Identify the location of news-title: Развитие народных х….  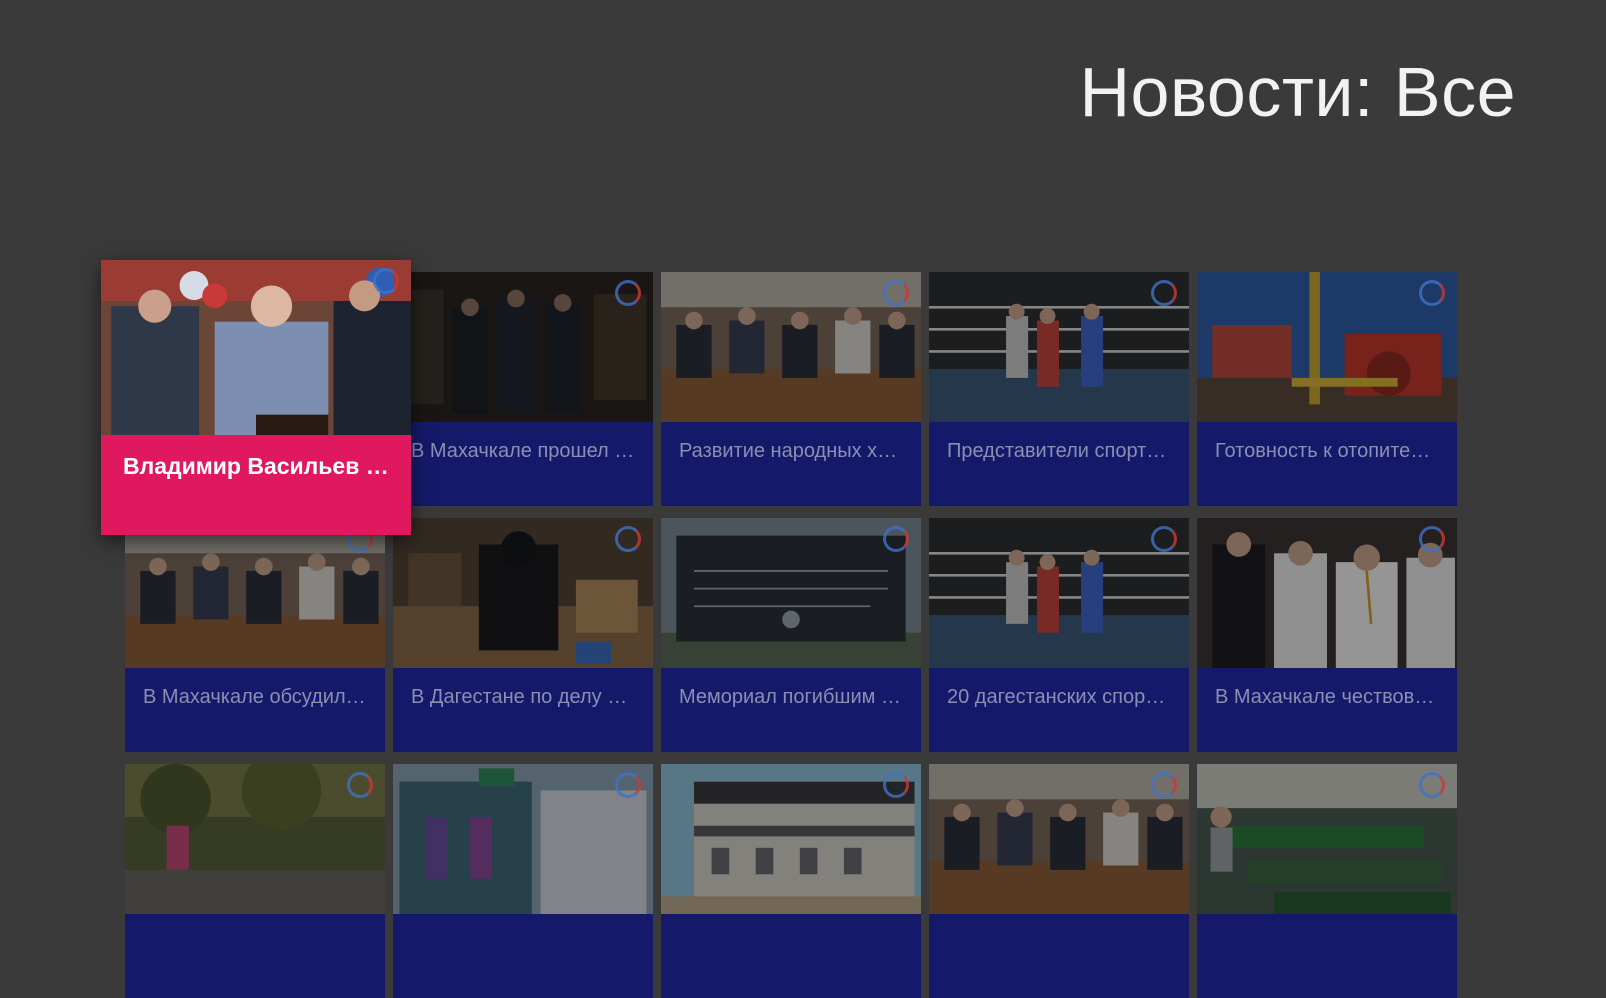
(788, 451).